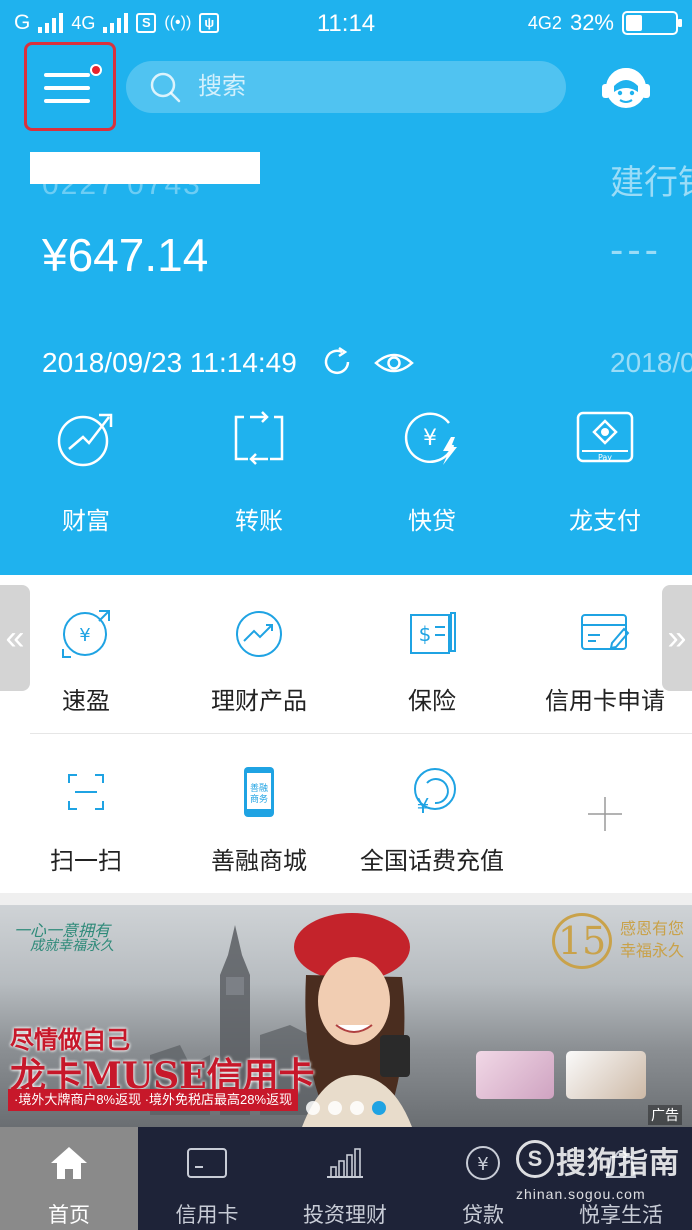 The image size is (692, 1230). Describe the element at coordinates (432, 480) in the screenshot. I see `quick-action-quick-loan: ¥ 快贷` at that location.